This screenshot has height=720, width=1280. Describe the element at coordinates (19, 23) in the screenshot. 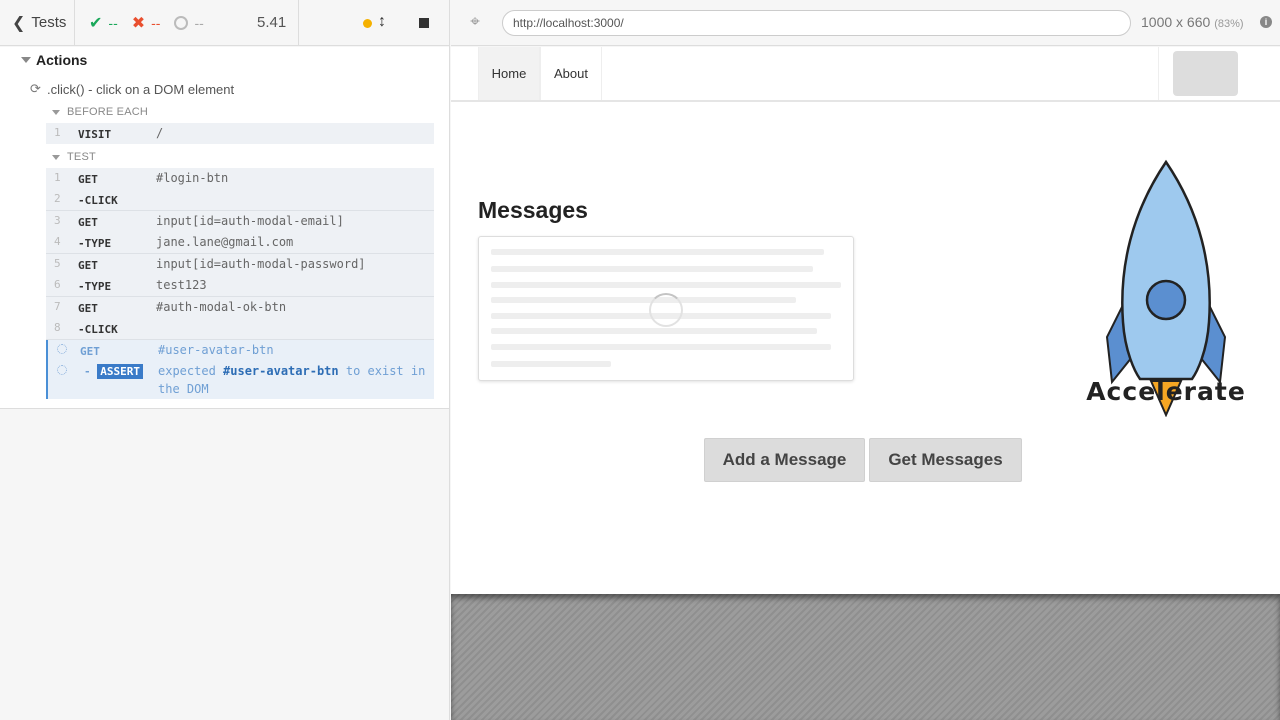

I see `chevron-left-icon: ❮` at that location.